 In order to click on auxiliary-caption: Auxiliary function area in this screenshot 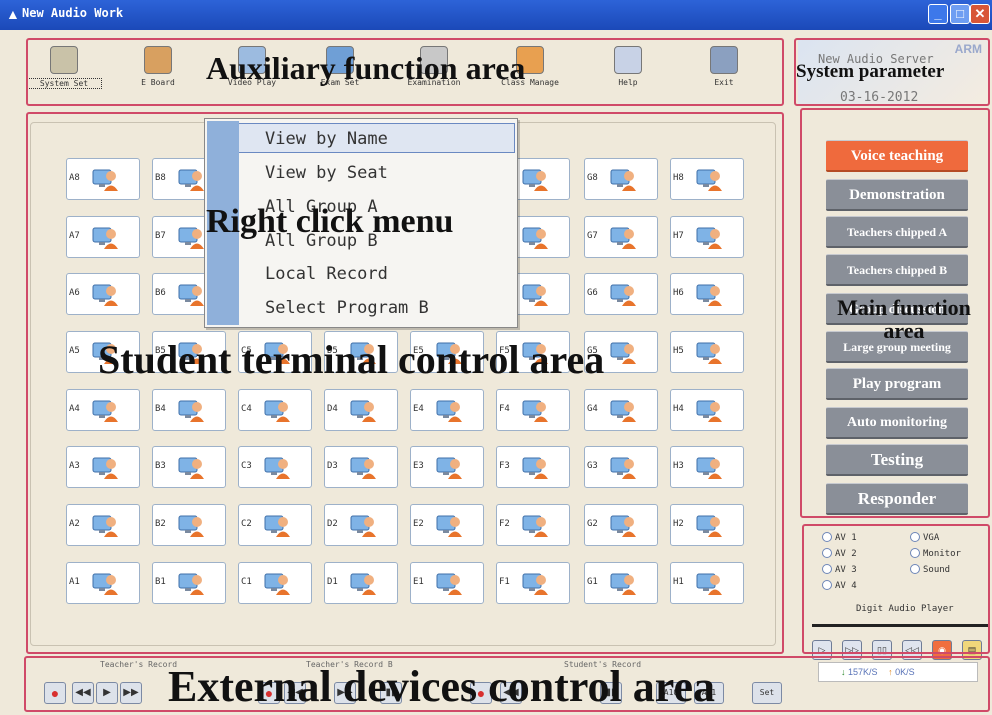, I will do `click(366, 68)`.